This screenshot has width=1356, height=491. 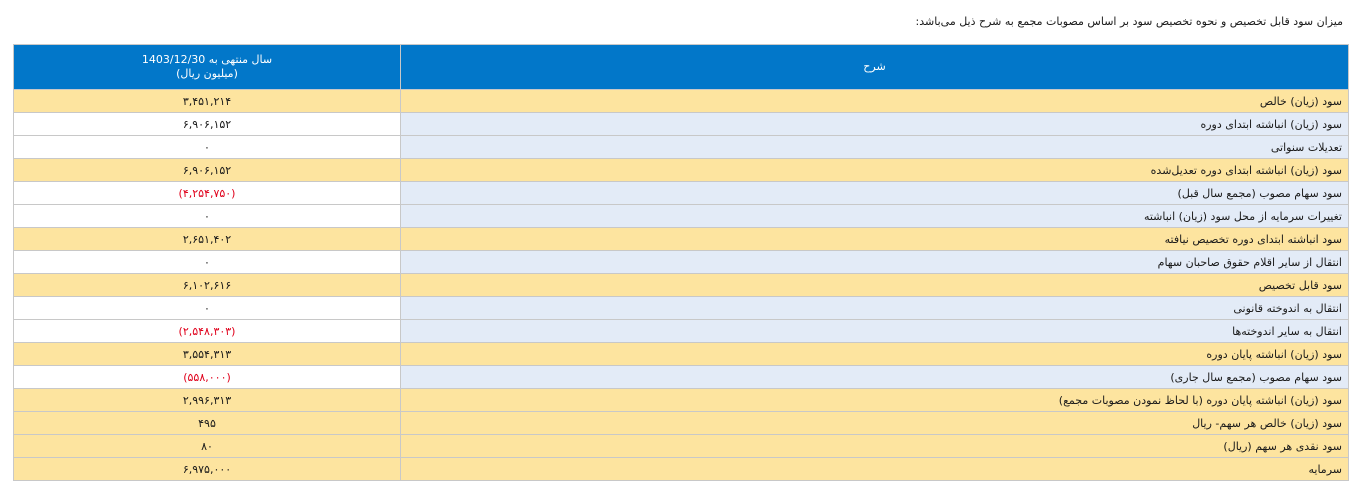 I want to click on row-label: سود (زیان) خالص, so click(x=874, y=101).